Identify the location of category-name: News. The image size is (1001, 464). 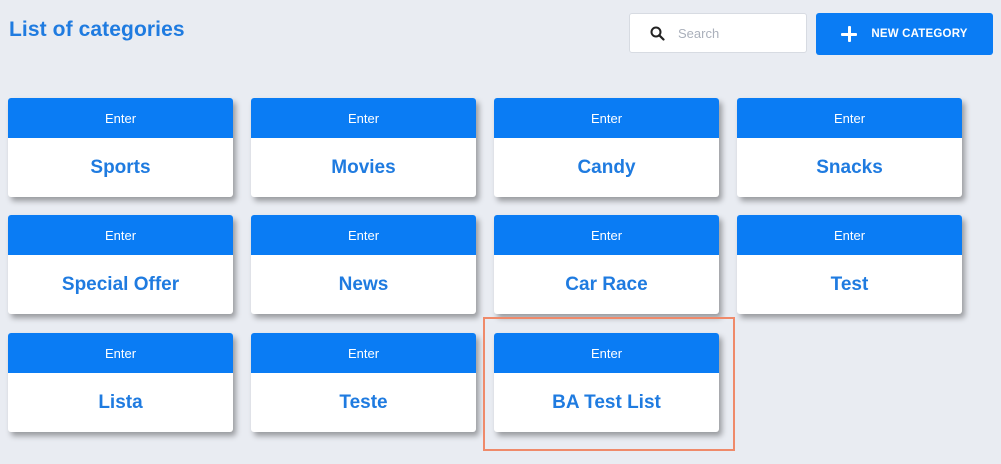
(363, 284).